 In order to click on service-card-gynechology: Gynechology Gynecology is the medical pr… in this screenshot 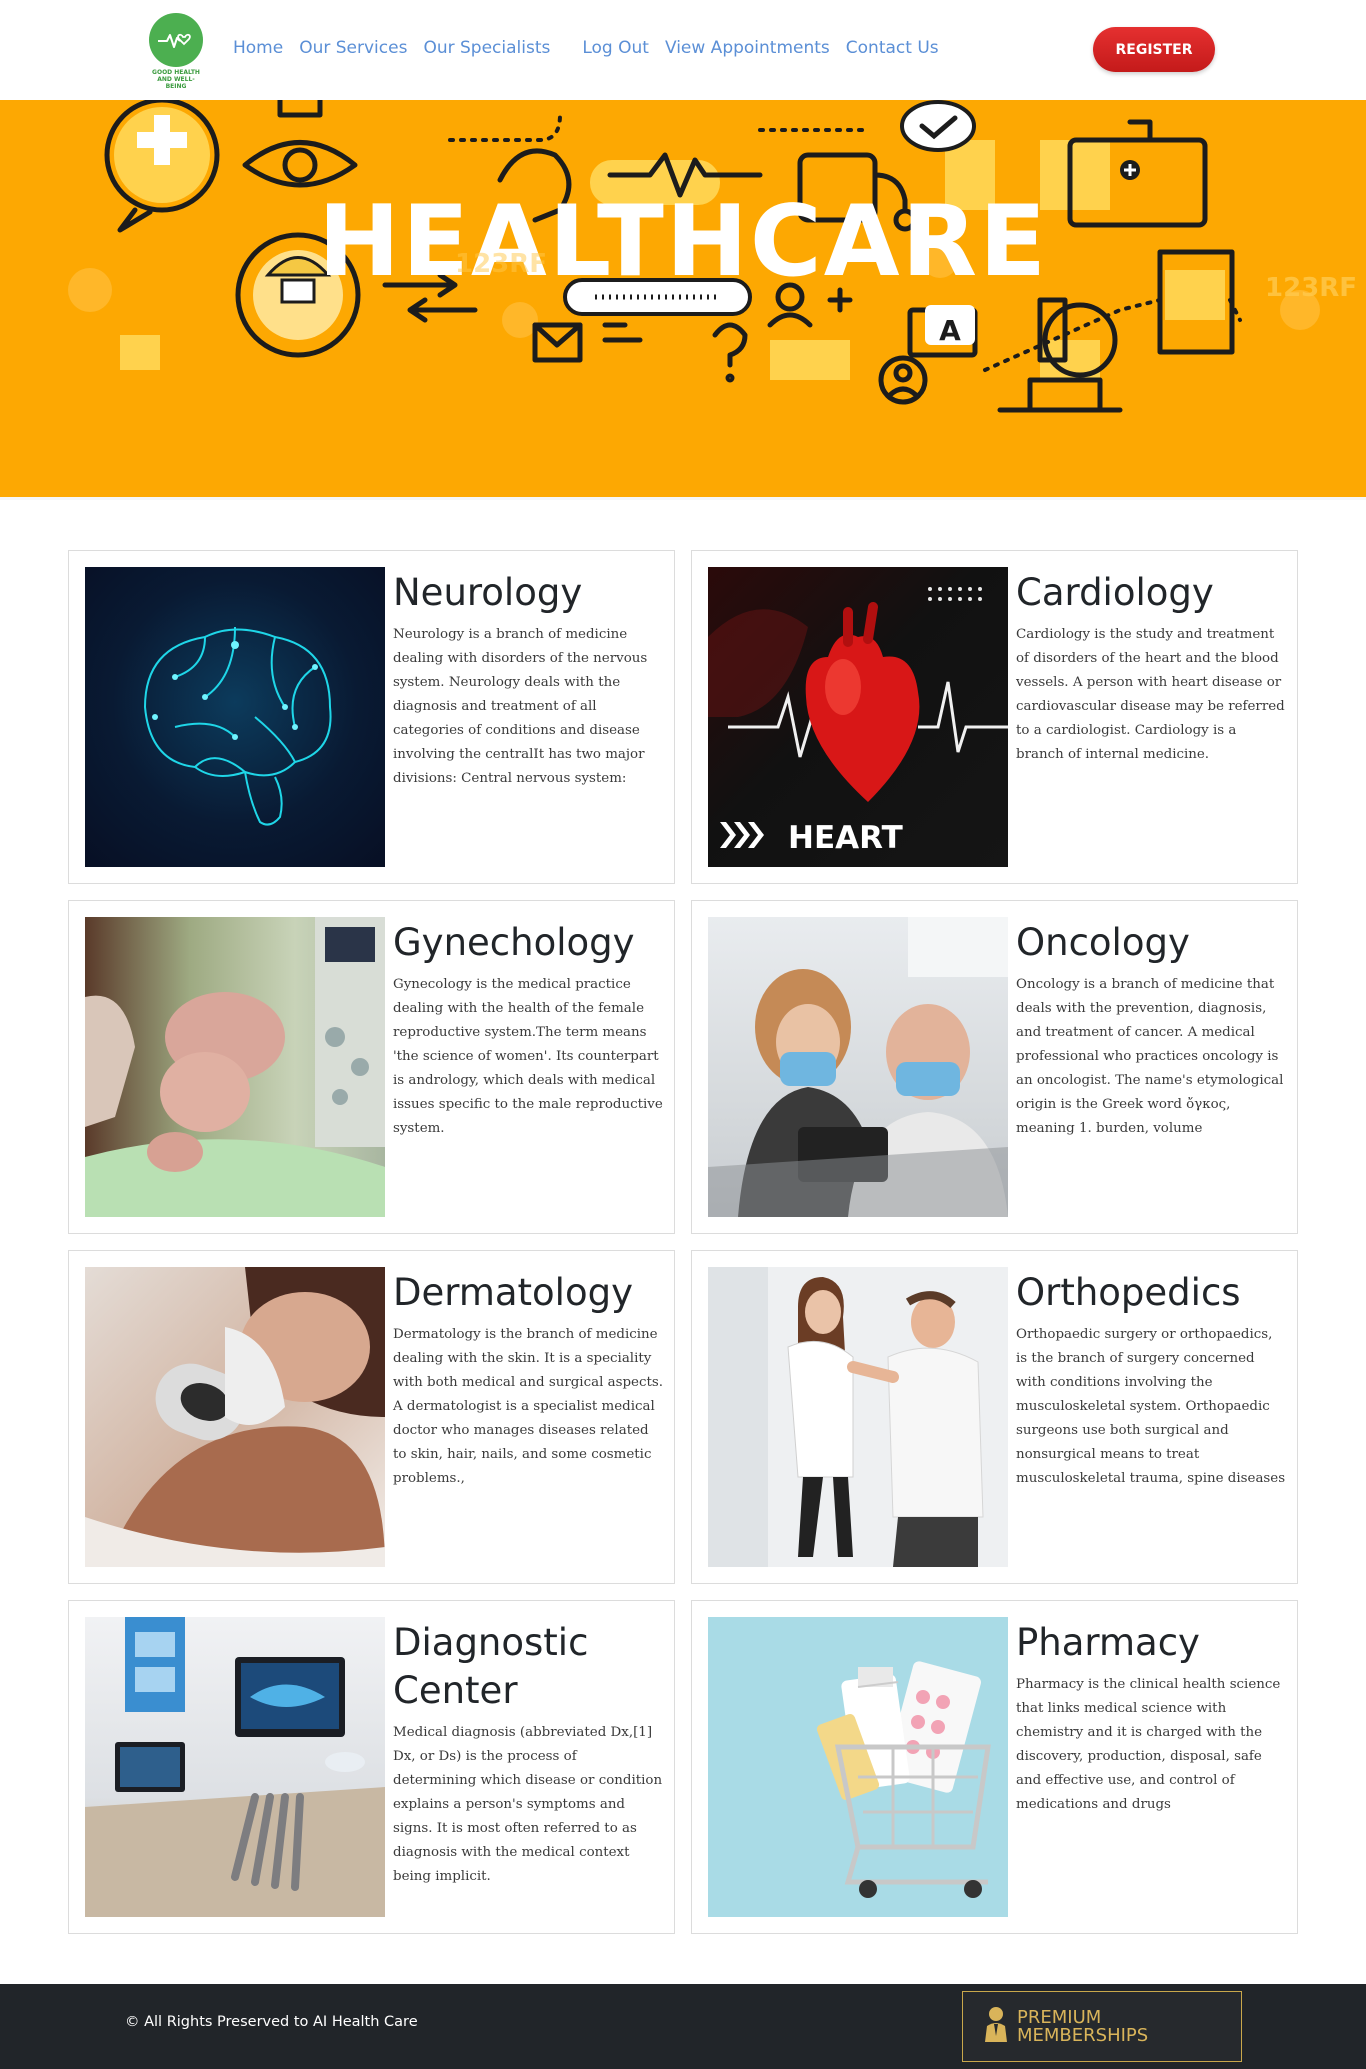, I will do `click(371, 1067)`.